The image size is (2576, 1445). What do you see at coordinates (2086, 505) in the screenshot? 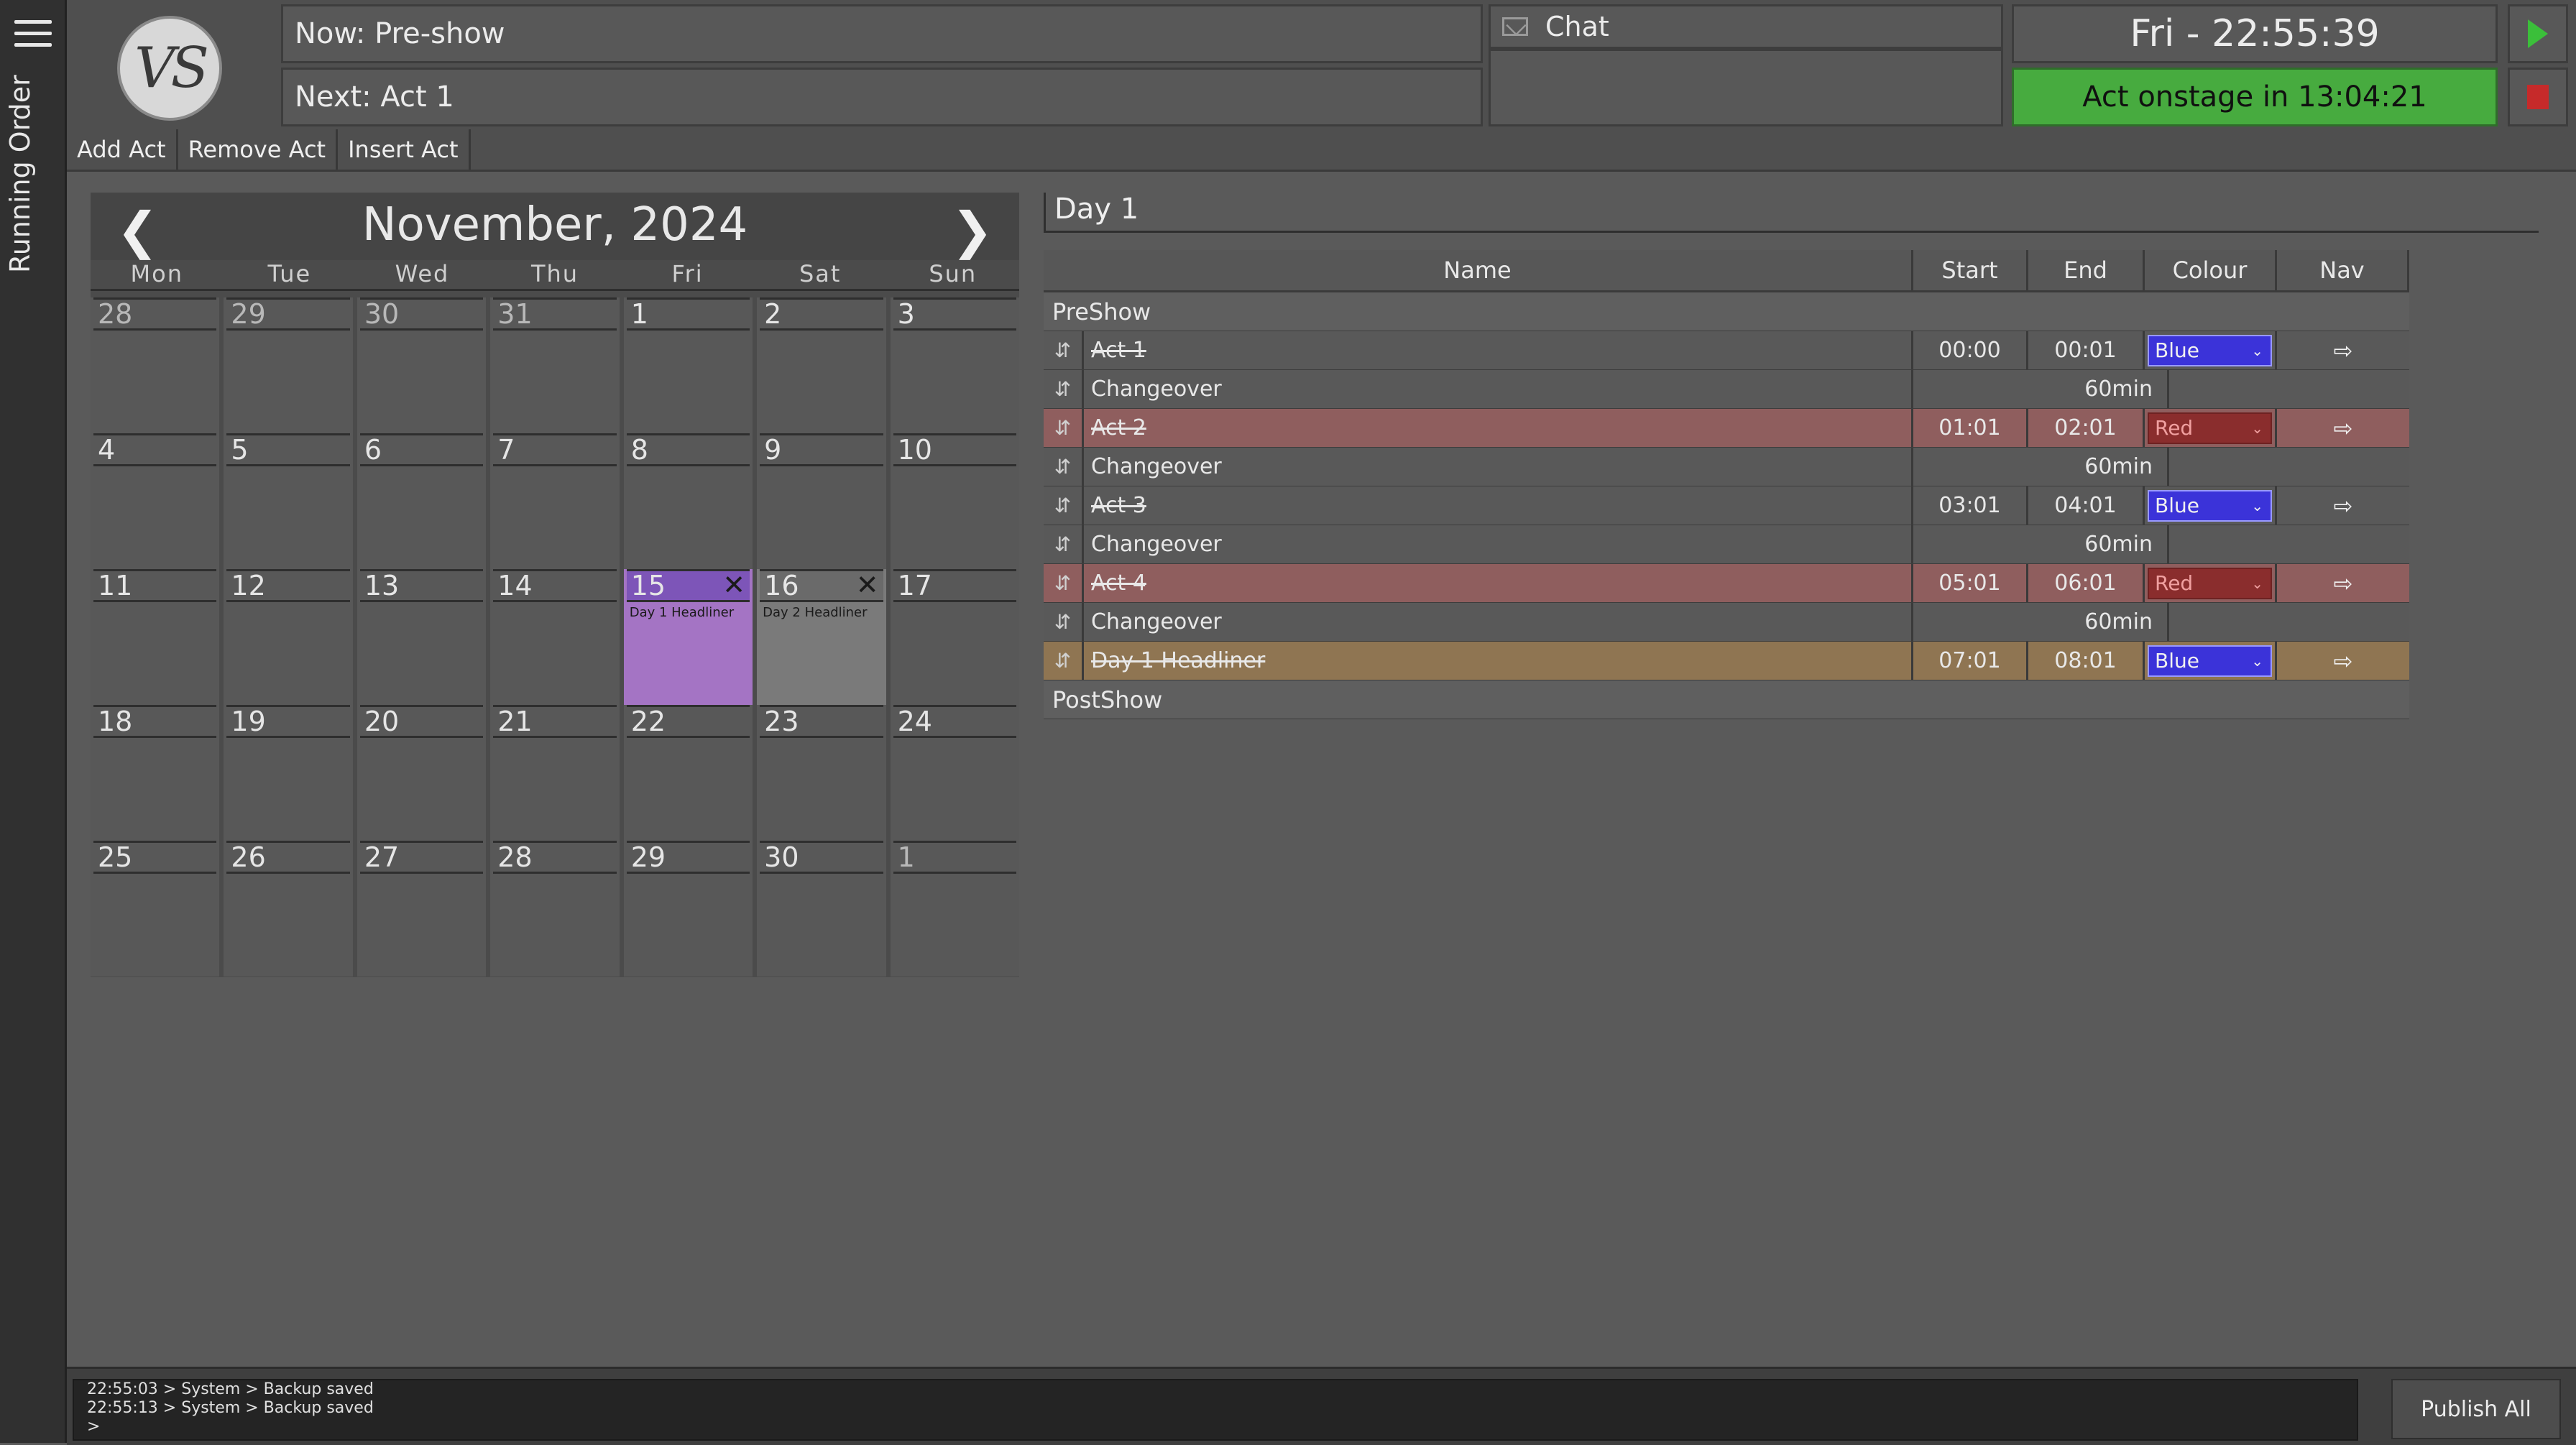
I see `act-end: 04:01` at bounding box center [2086, 505].